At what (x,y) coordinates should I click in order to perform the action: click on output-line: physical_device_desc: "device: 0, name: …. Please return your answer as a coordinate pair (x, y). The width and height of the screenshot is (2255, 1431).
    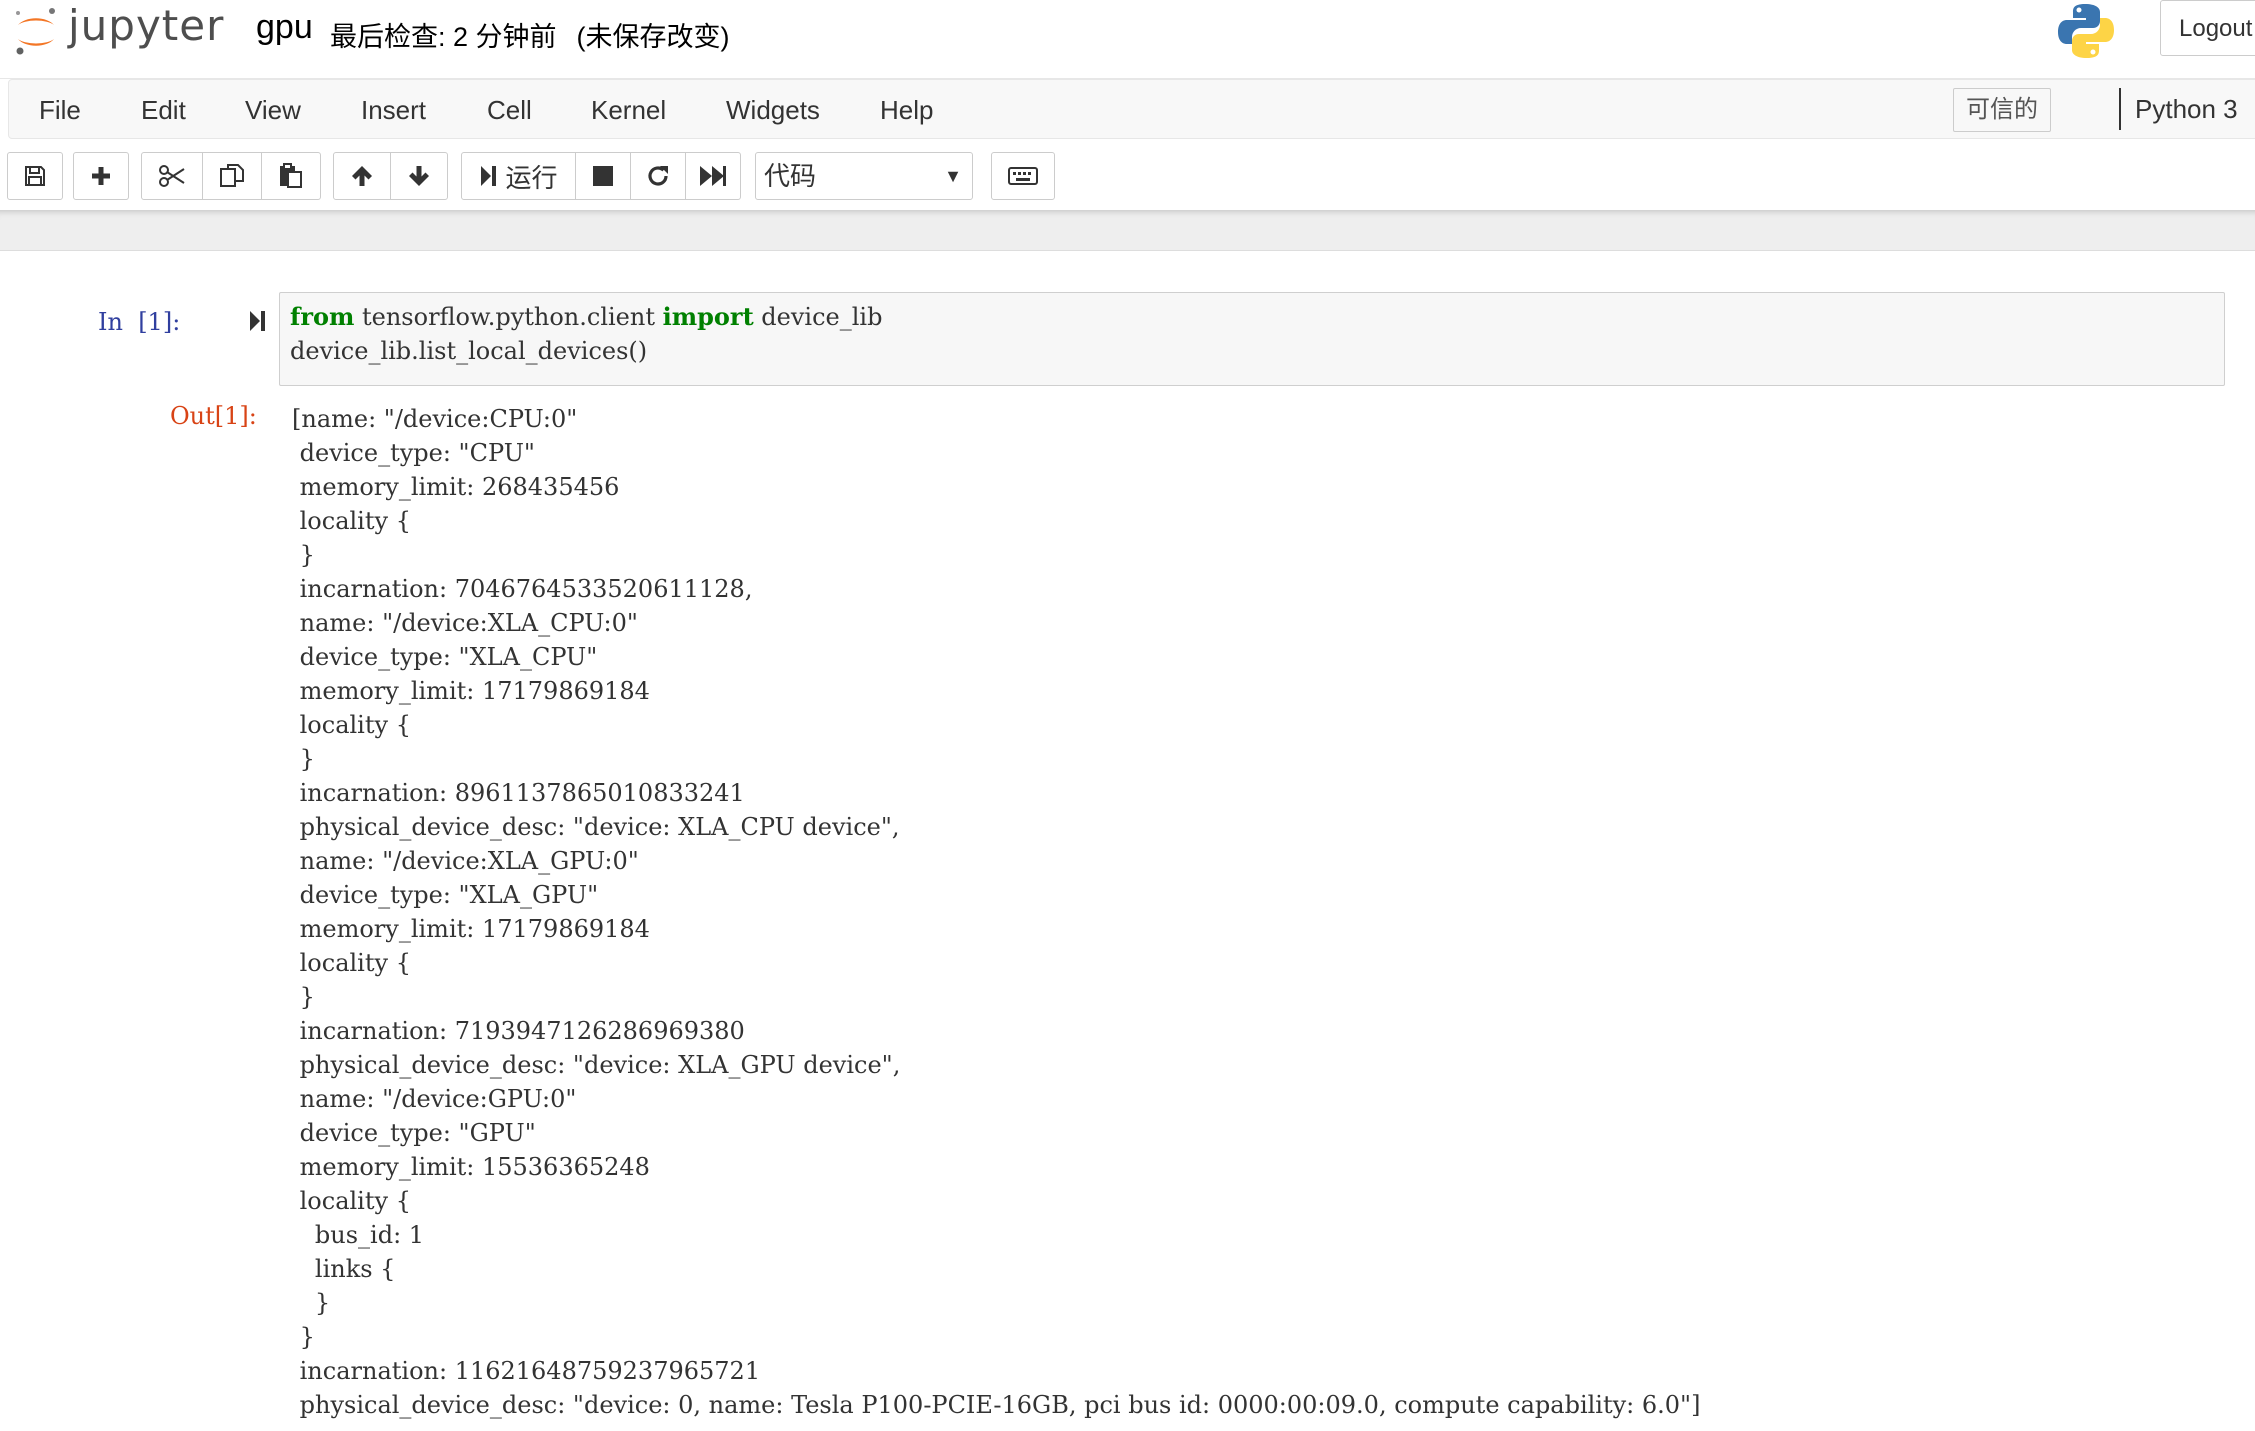
    Looking at the image, I should click on (996, 1405).